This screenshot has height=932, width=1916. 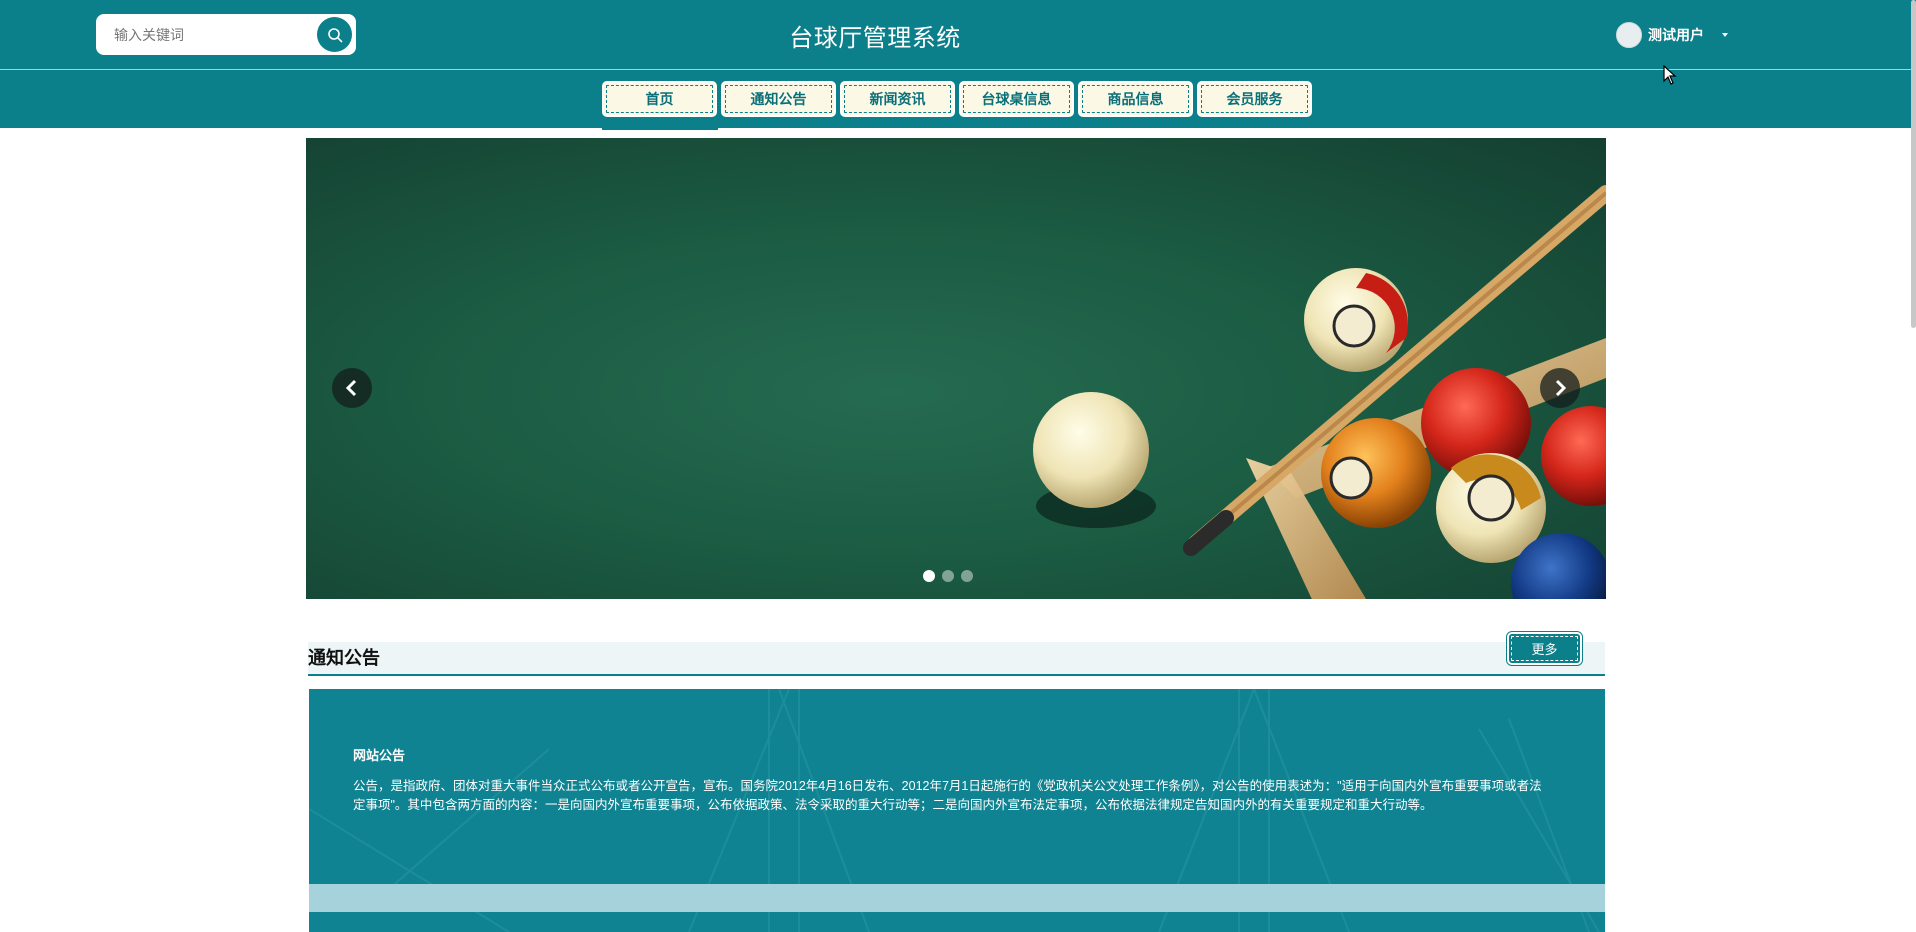 I want to click on user-name: 测试用户, so click(x=1676, y=35).